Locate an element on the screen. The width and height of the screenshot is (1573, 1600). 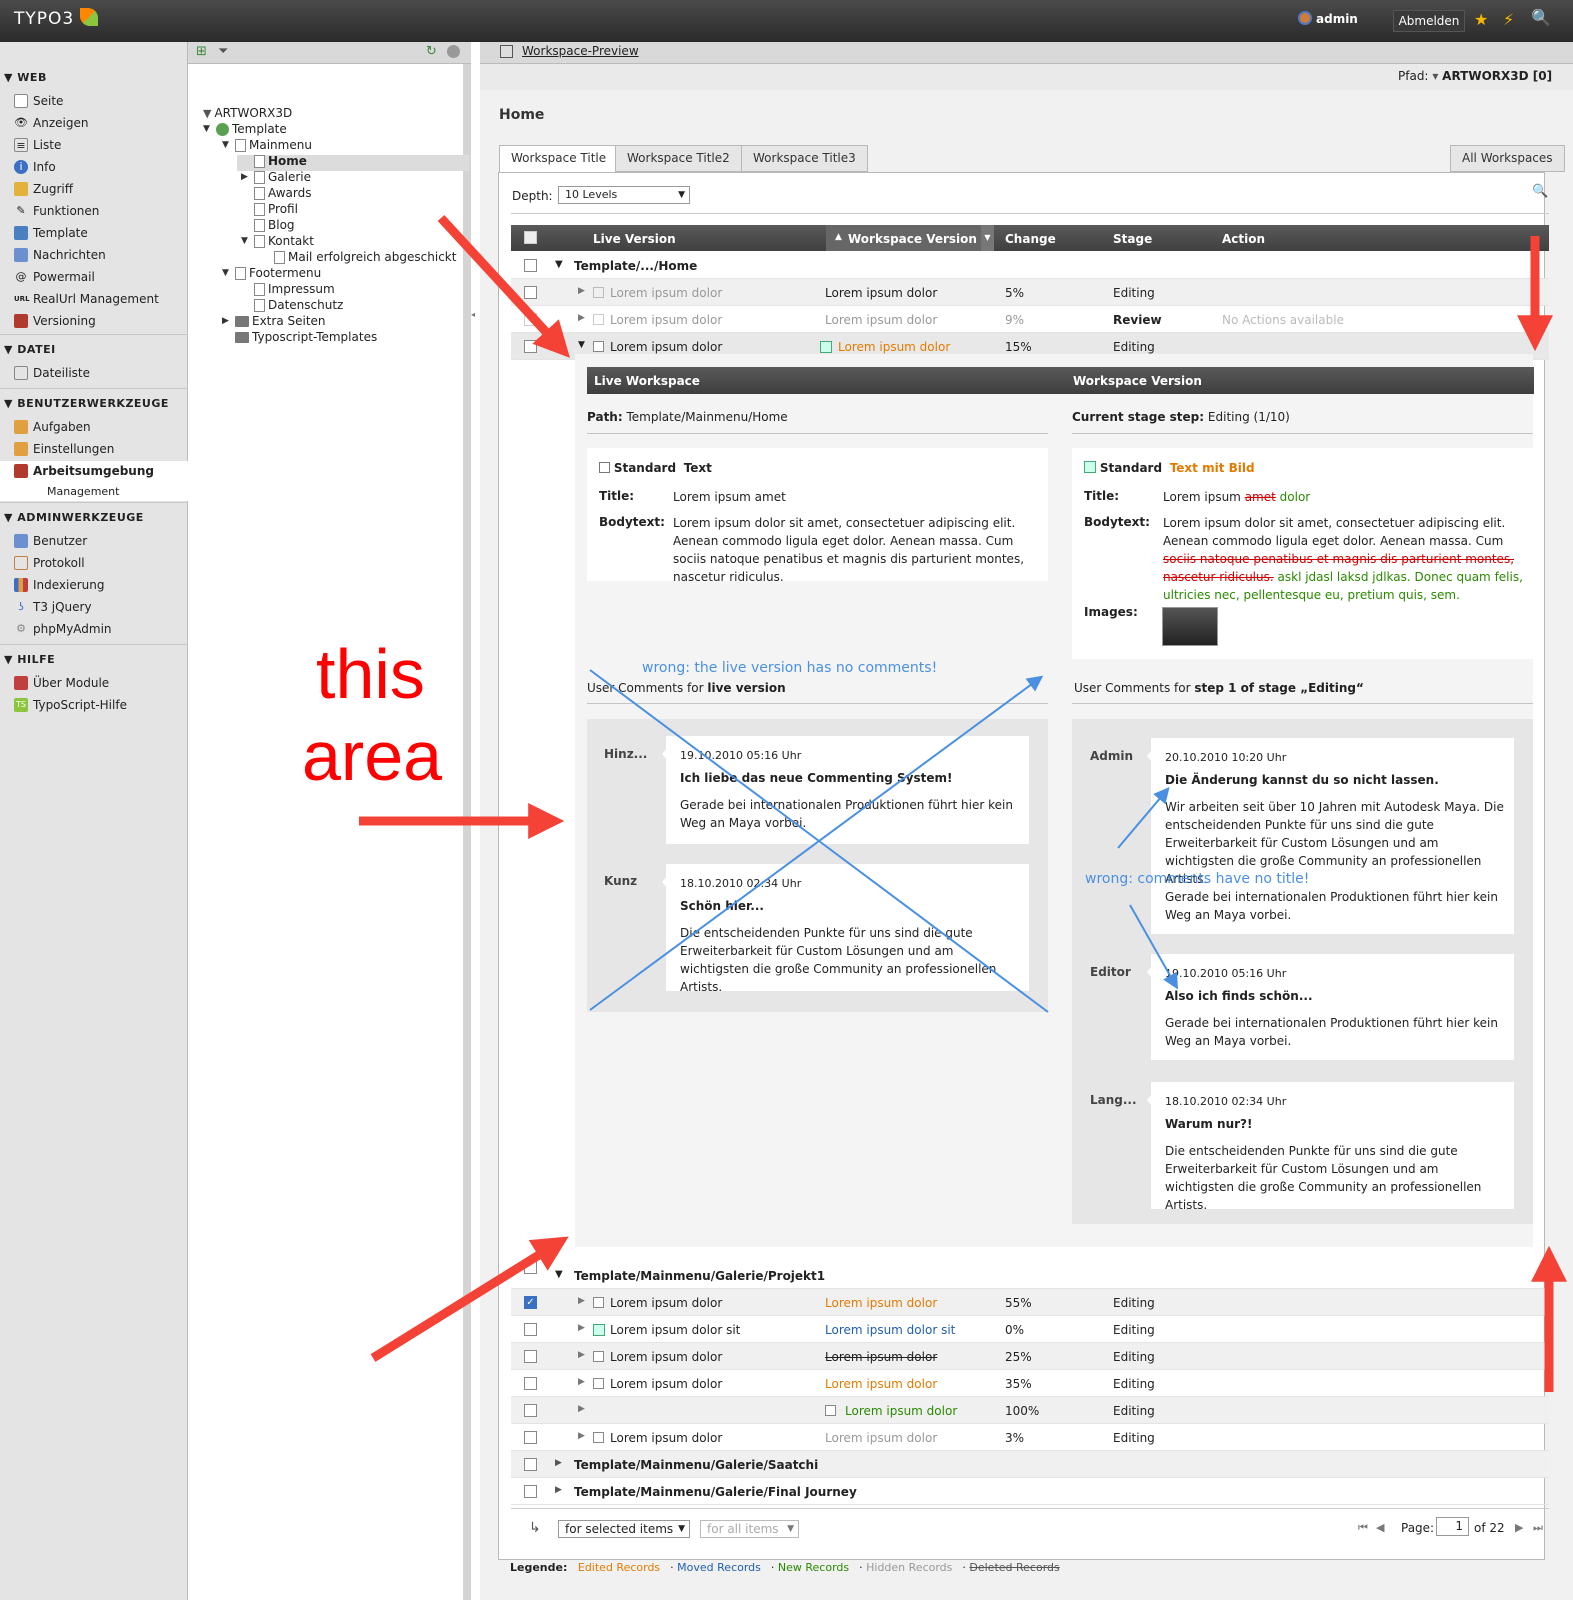
group-row: ▼ Template/Mainmenu/Galerie/Projekt1 is located at coordinates (1030, 1275).